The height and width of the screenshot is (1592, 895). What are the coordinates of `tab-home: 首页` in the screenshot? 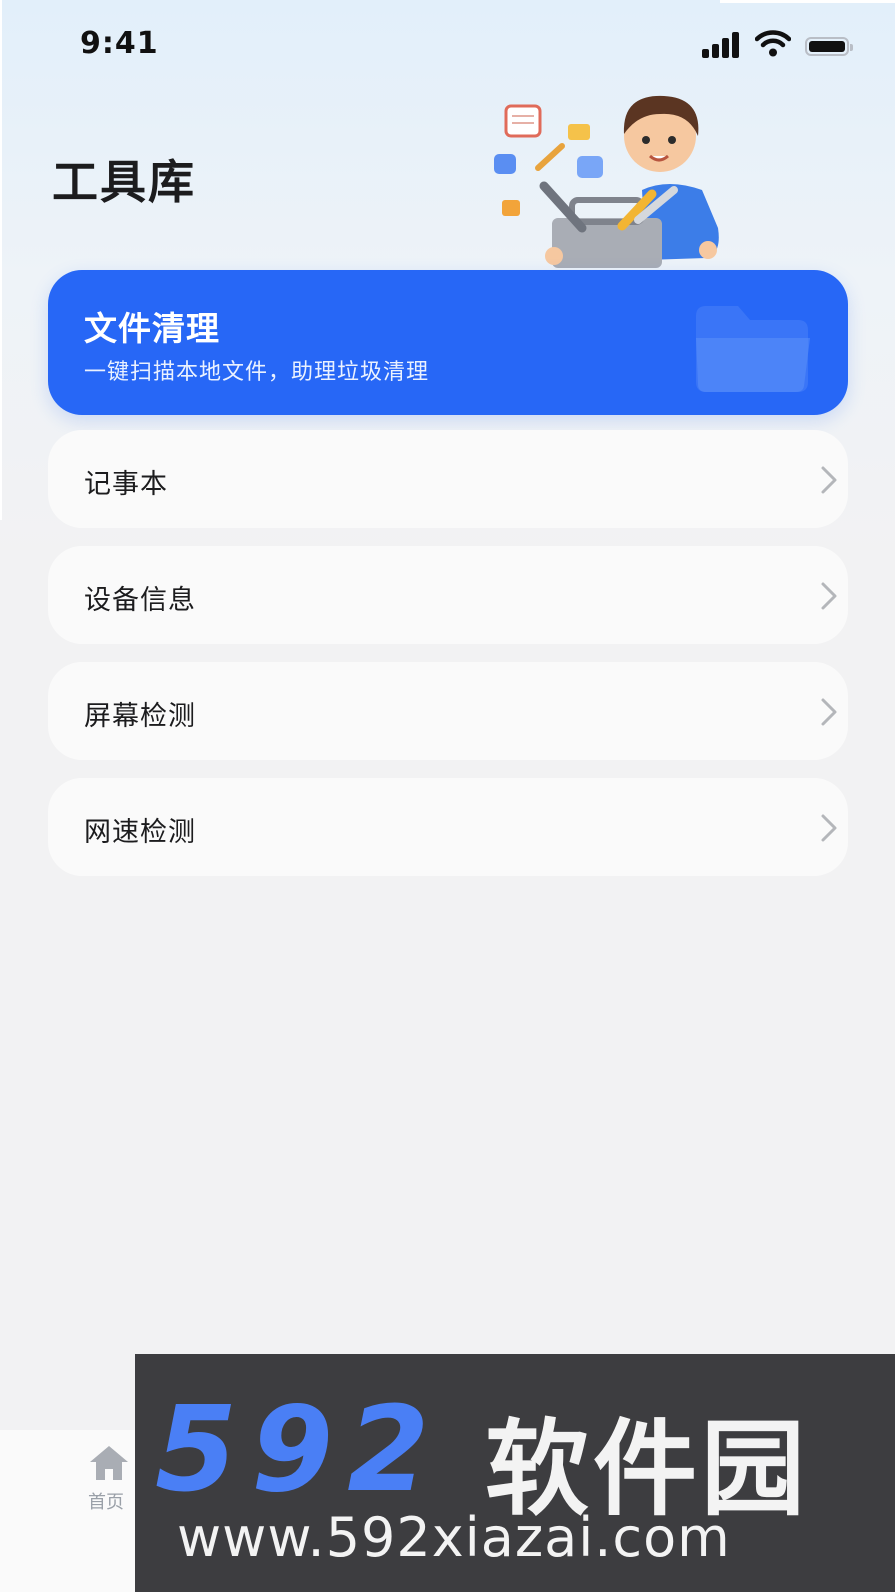 It's located at (106, 1501).